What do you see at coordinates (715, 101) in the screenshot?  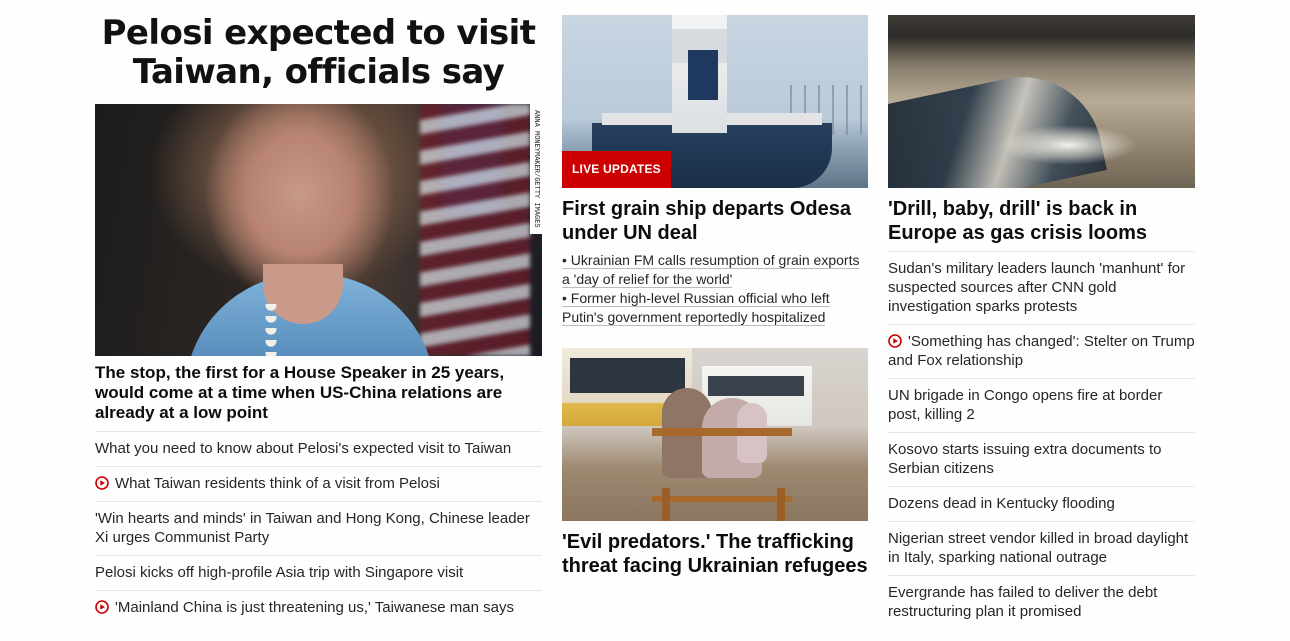 I see `grain-ship-photo: LIVE UPDATES` at bounding box center [715, 101].